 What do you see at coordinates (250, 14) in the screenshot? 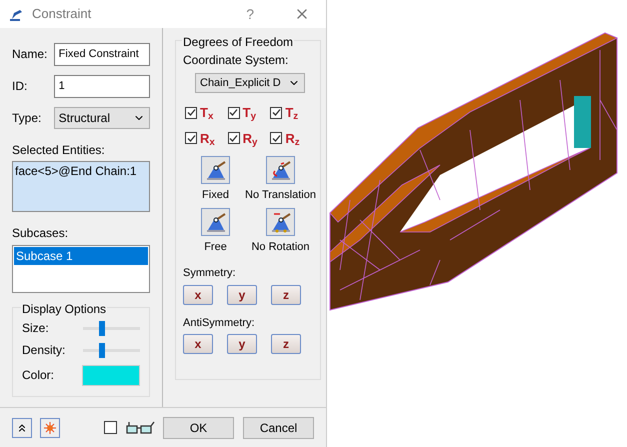
I see `help-button: ?` at bounding box center [250, 14].